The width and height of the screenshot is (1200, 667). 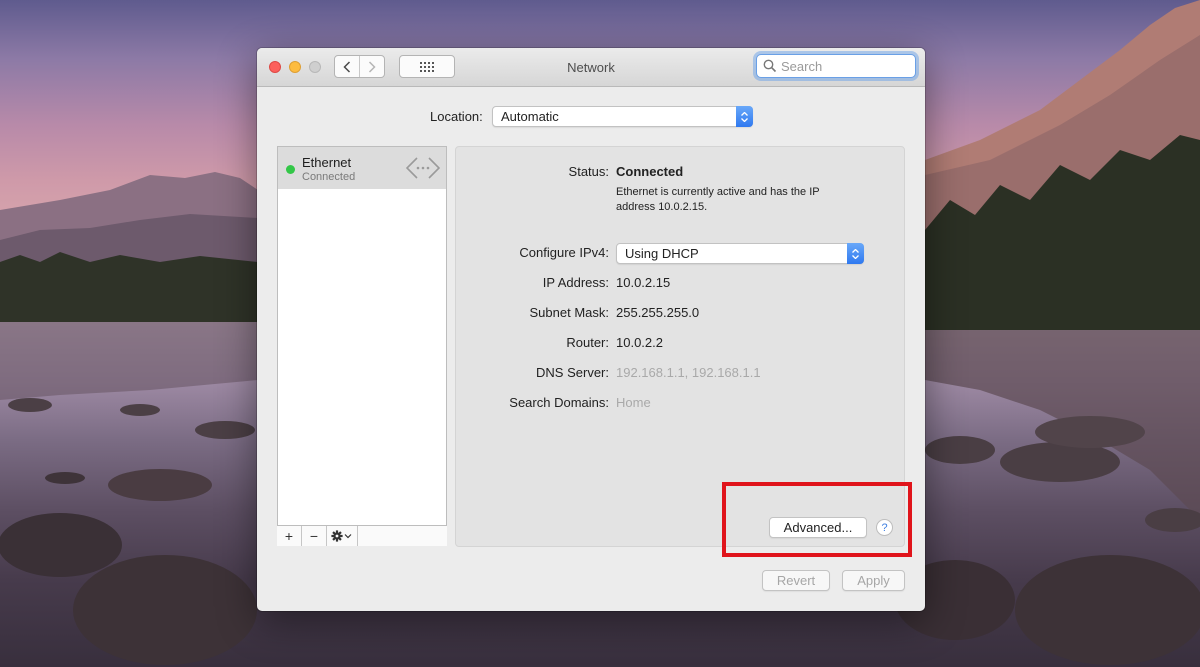 I want to click on service-name: Ethernet, so click(x=327, y=162).